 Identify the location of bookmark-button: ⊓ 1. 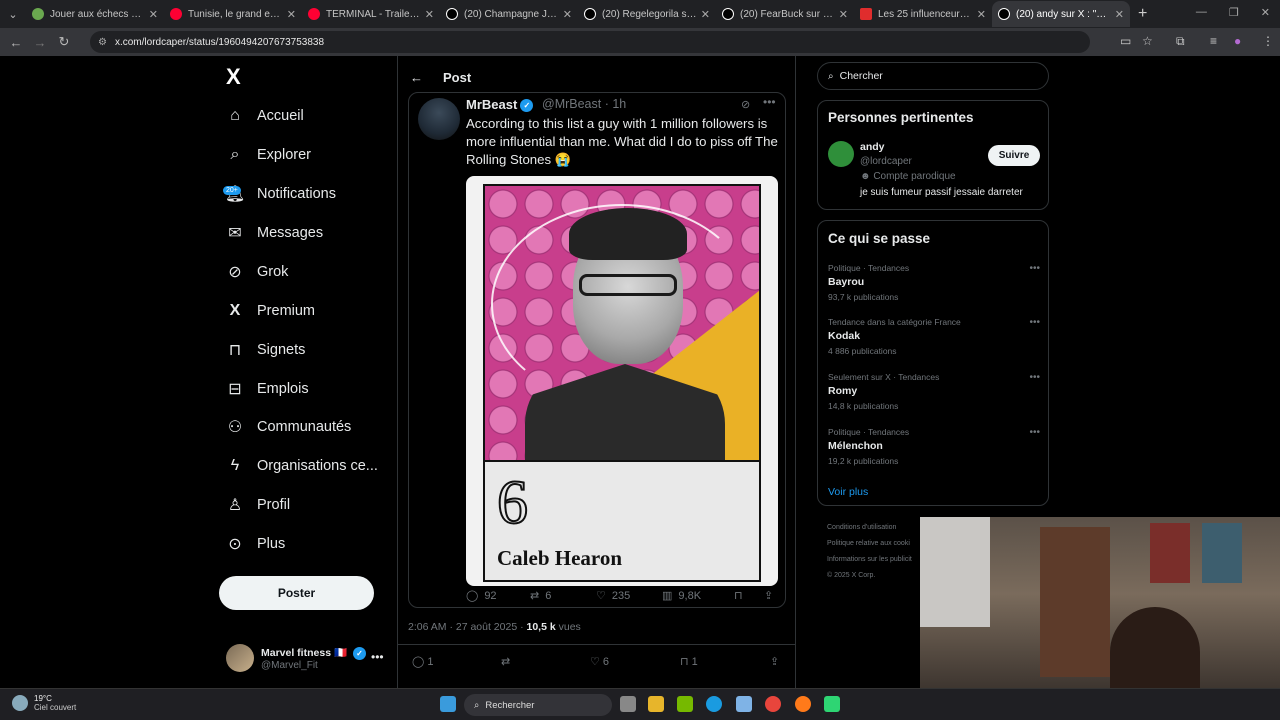
(689, 661).